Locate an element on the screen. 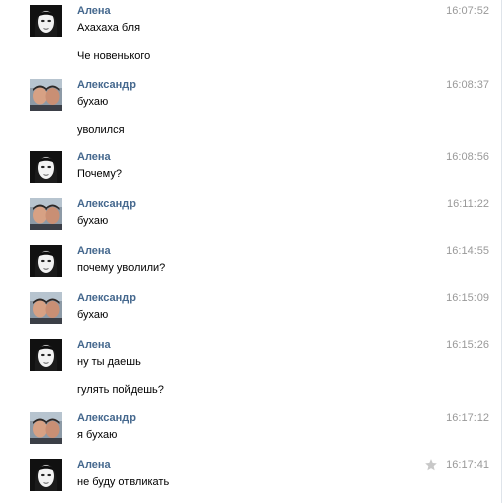  message: Алена 16:14:55 почему уволили? is located at coordinates (250, 262).